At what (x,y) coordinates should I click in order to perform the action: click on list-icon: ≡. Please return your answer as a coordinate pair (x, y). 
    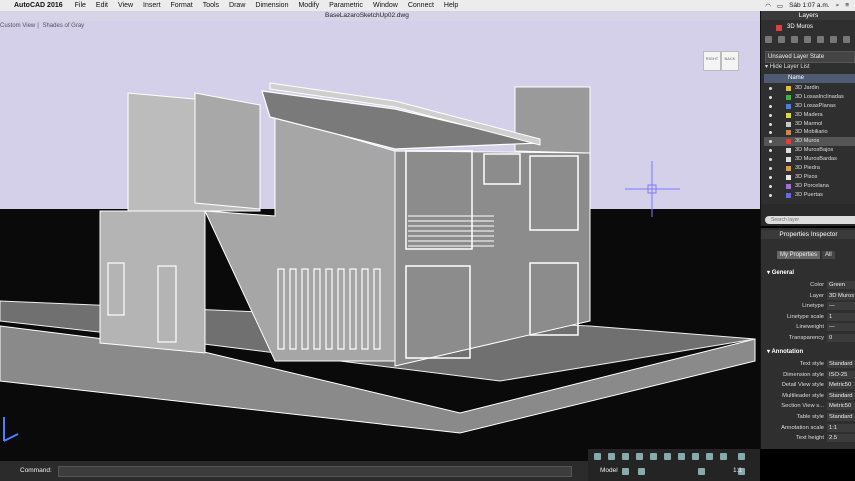
    Looking at the image, I should click on (847, 5).